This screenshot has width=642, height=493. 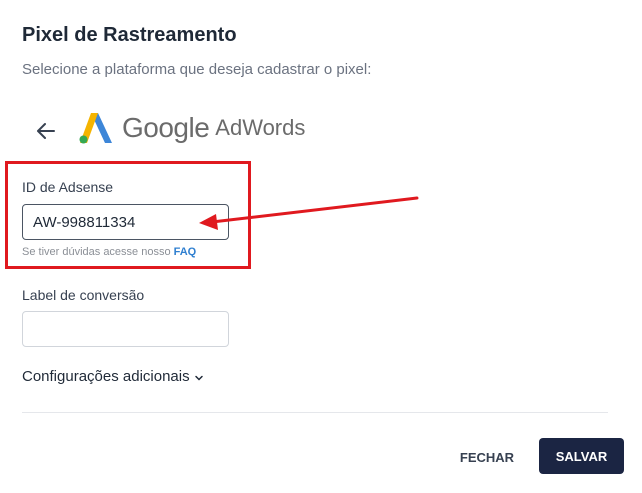 I want to click on advanced-settings-toggle: Configurações adicionais, so click(x=113, y=376).